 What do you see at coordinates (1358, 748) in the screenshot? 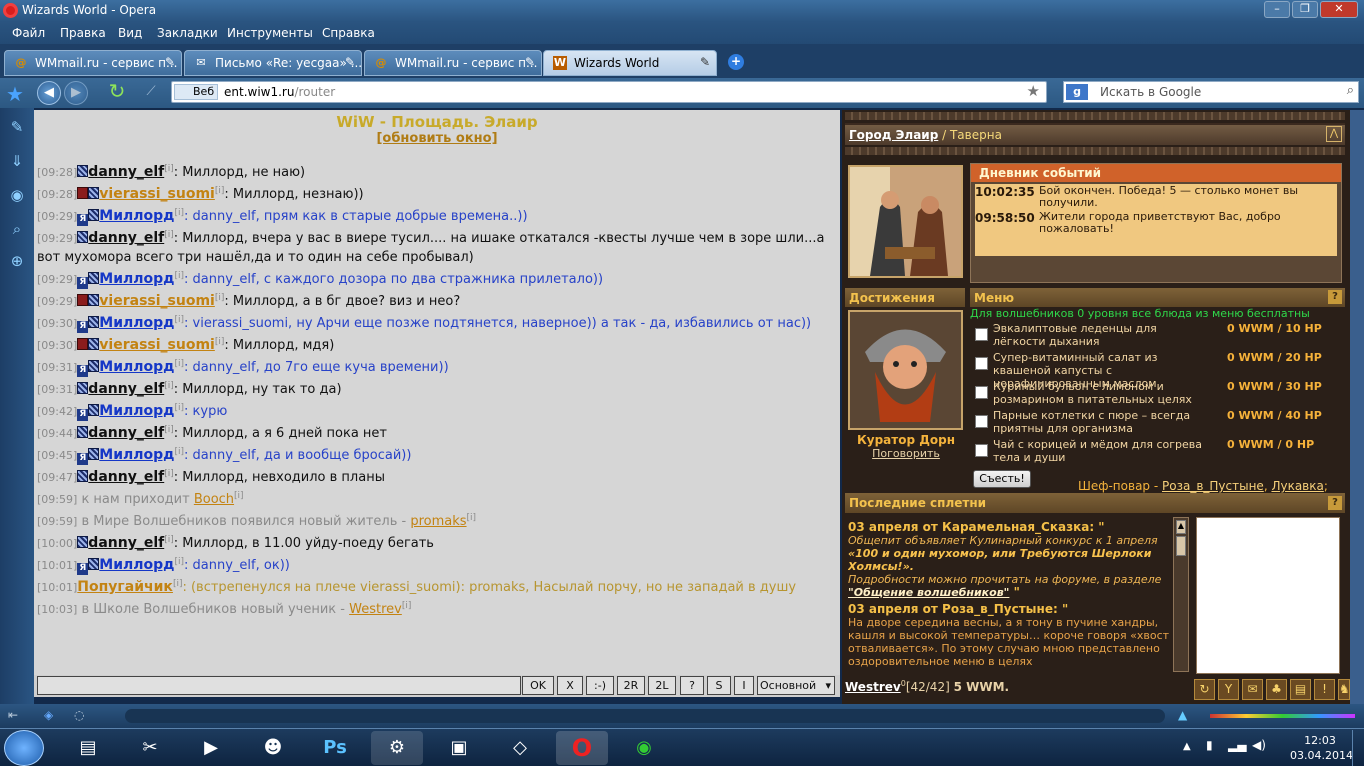
I see `show-desktop-button` at bounding box center [1358, 748].